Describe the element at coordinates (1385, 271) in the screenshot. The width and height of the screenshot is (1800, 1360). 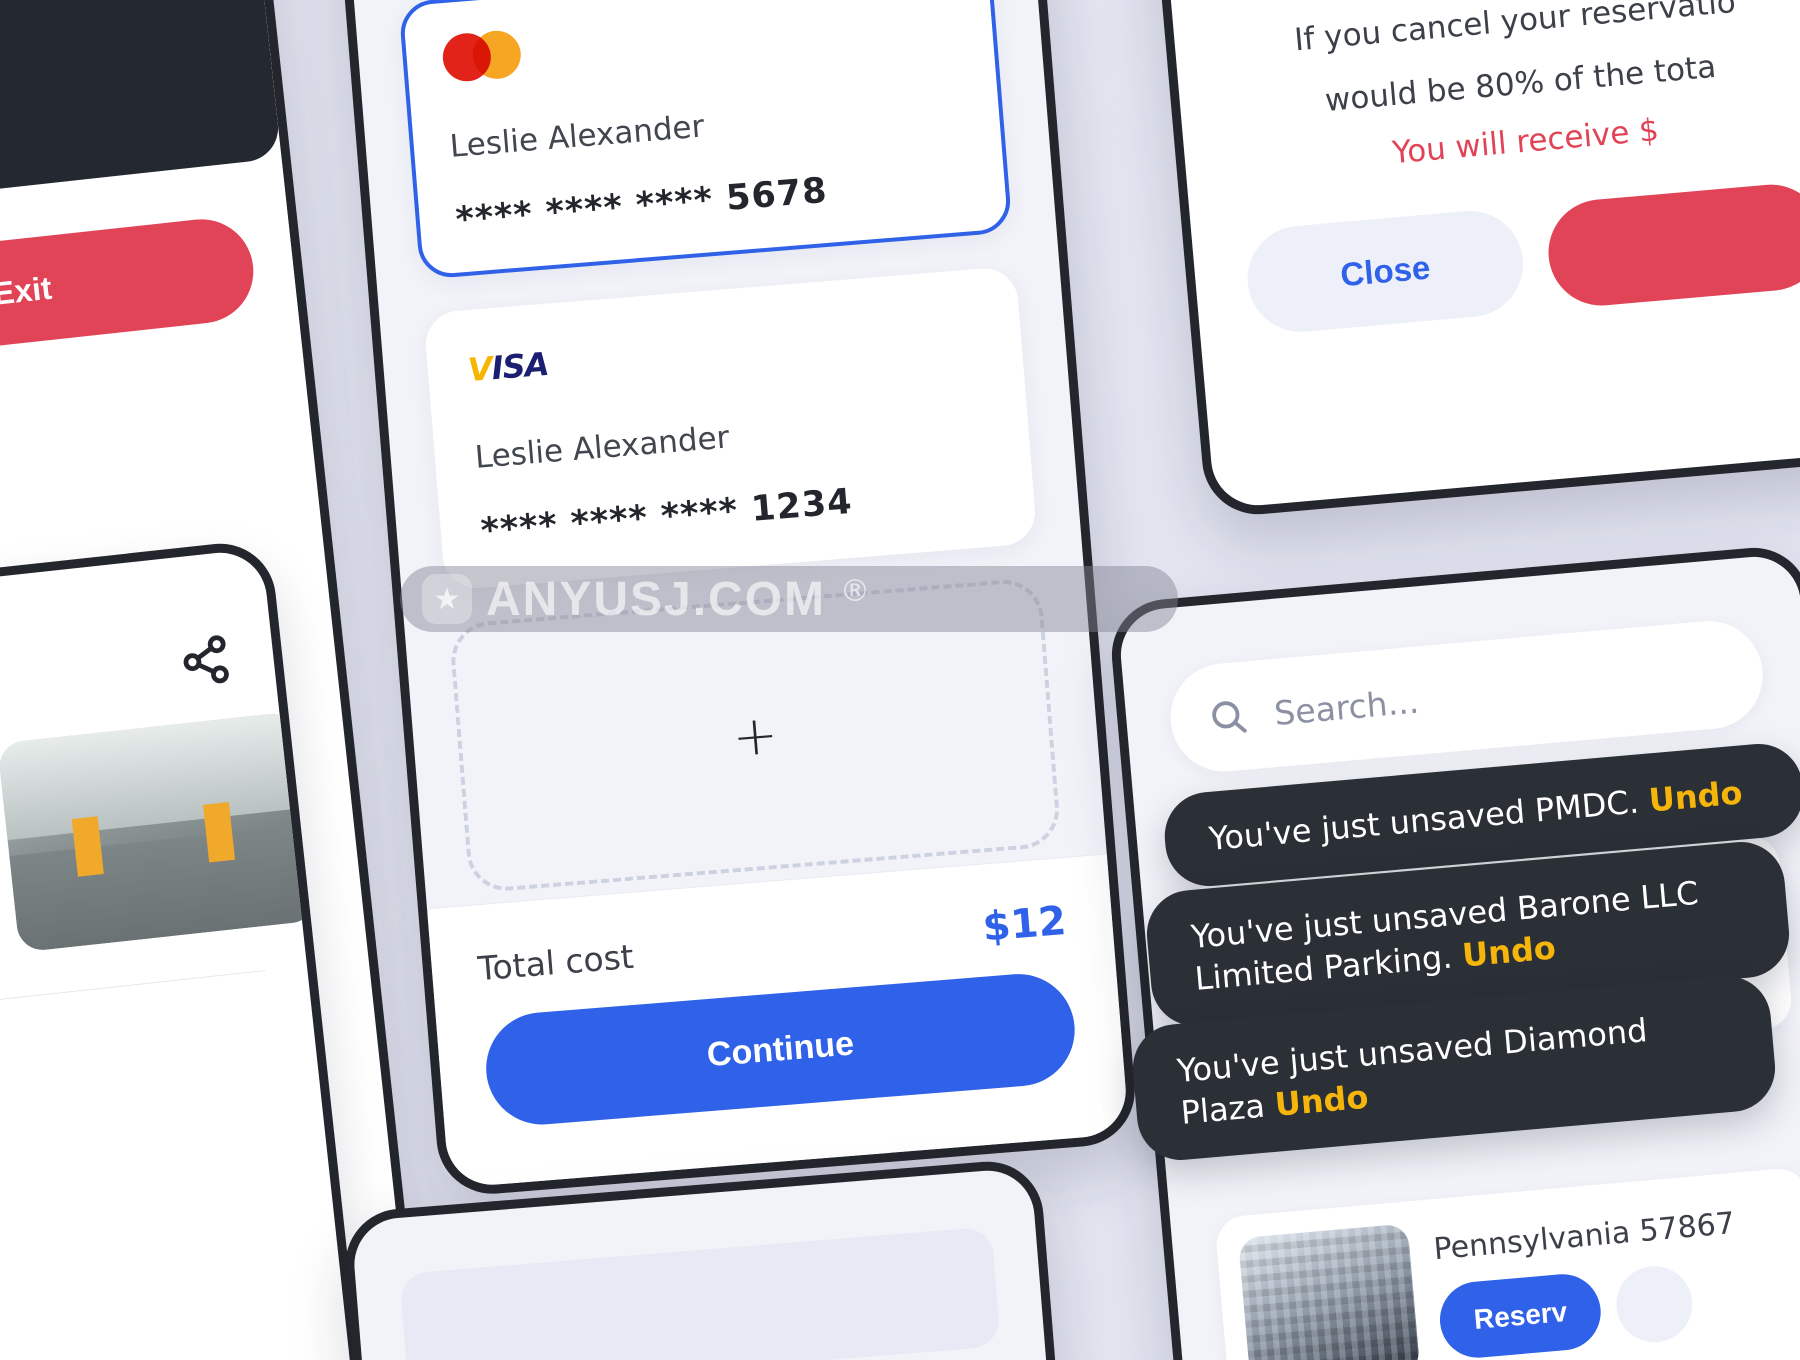
I see `close-button: Close` at that location.